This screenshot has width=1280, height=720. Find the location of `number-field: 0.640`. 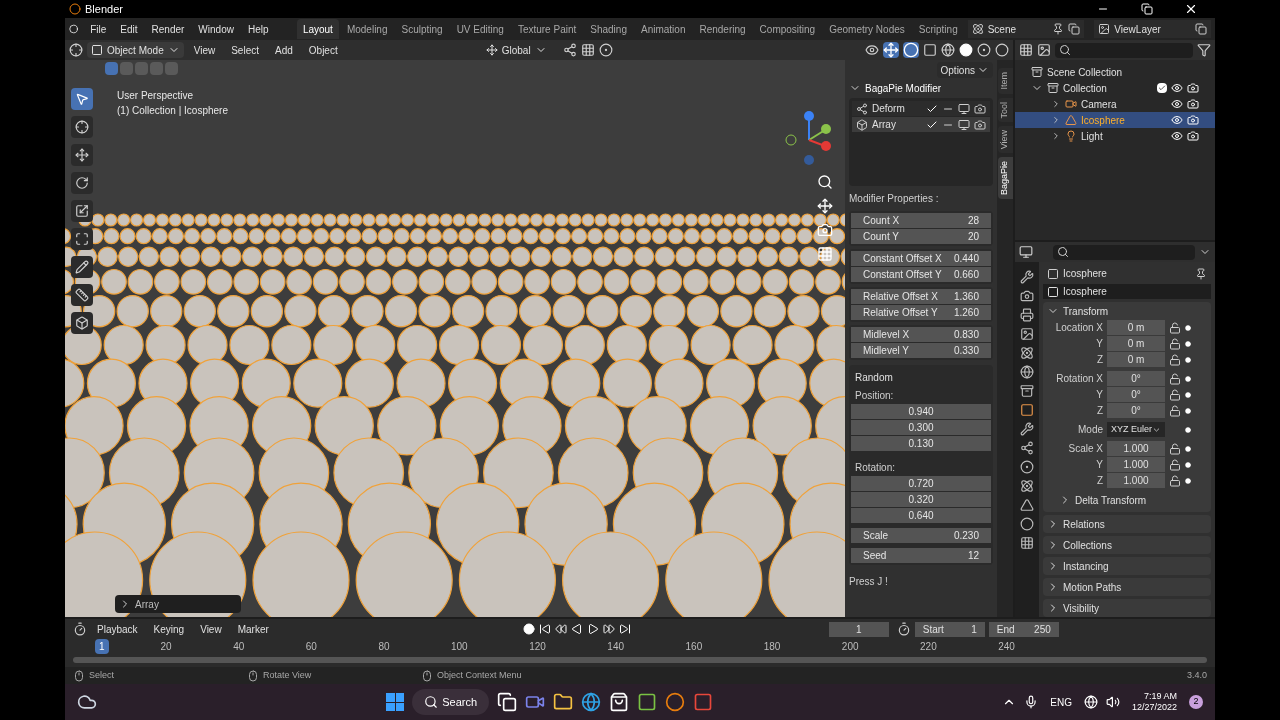

number-field: 0.640 is located at coordinates (921, 515).